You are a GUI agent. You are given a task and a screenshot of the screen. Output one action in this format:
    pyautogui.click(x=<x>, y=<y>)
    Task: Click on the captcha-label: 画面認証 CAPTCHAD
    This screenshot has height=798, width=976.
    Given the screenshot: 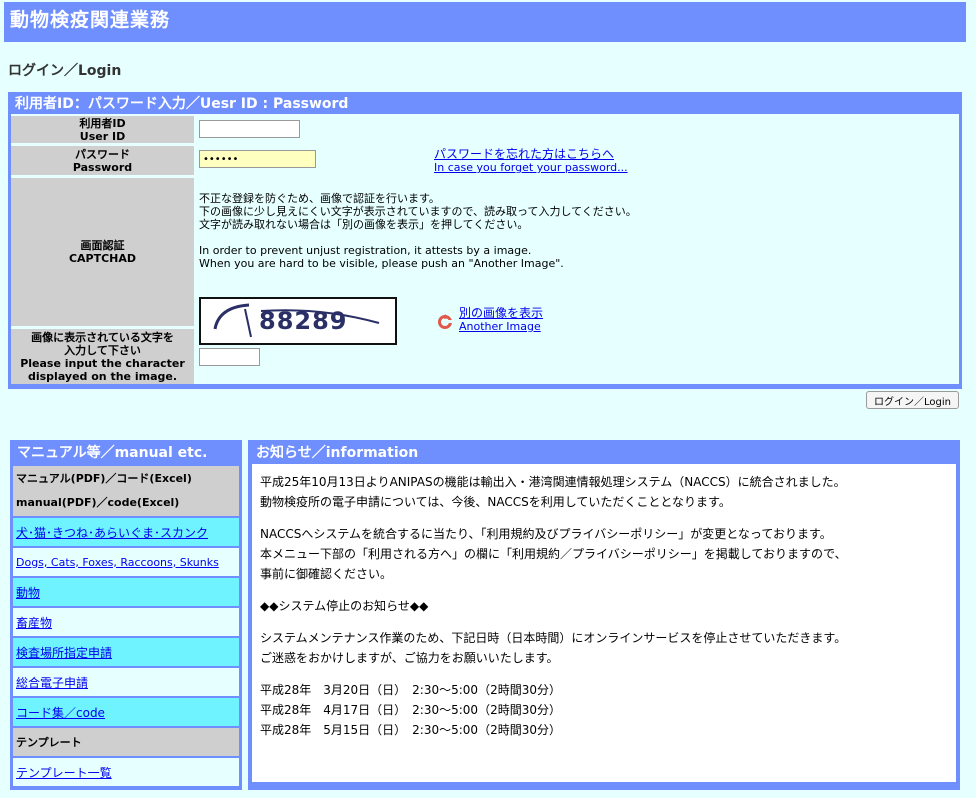 What is the action you would take?
    pyautogui.click(x=102, y=252)
    